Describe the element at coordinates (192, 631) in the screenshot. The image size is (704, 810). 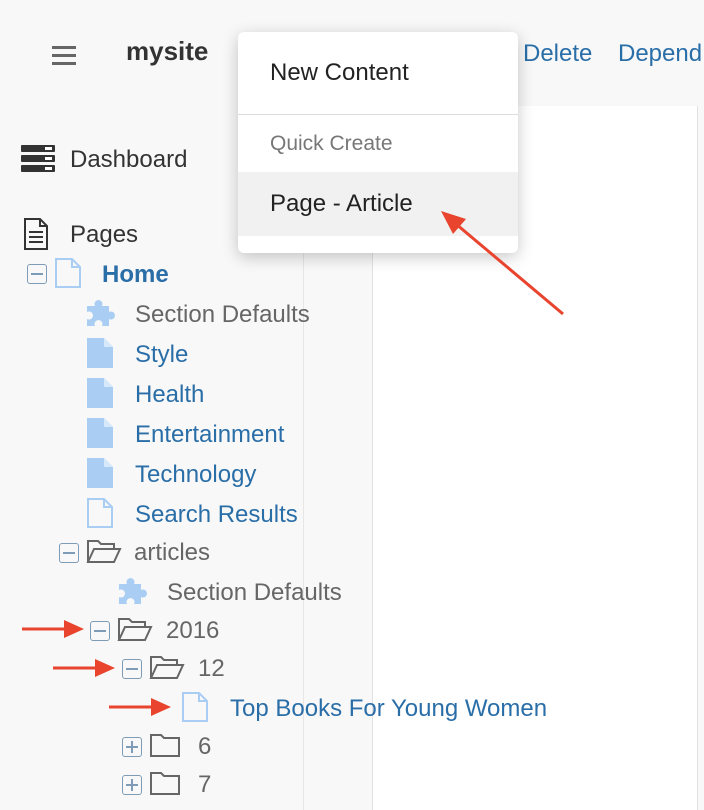
I see `tree-item-2016: 2016` at that location.